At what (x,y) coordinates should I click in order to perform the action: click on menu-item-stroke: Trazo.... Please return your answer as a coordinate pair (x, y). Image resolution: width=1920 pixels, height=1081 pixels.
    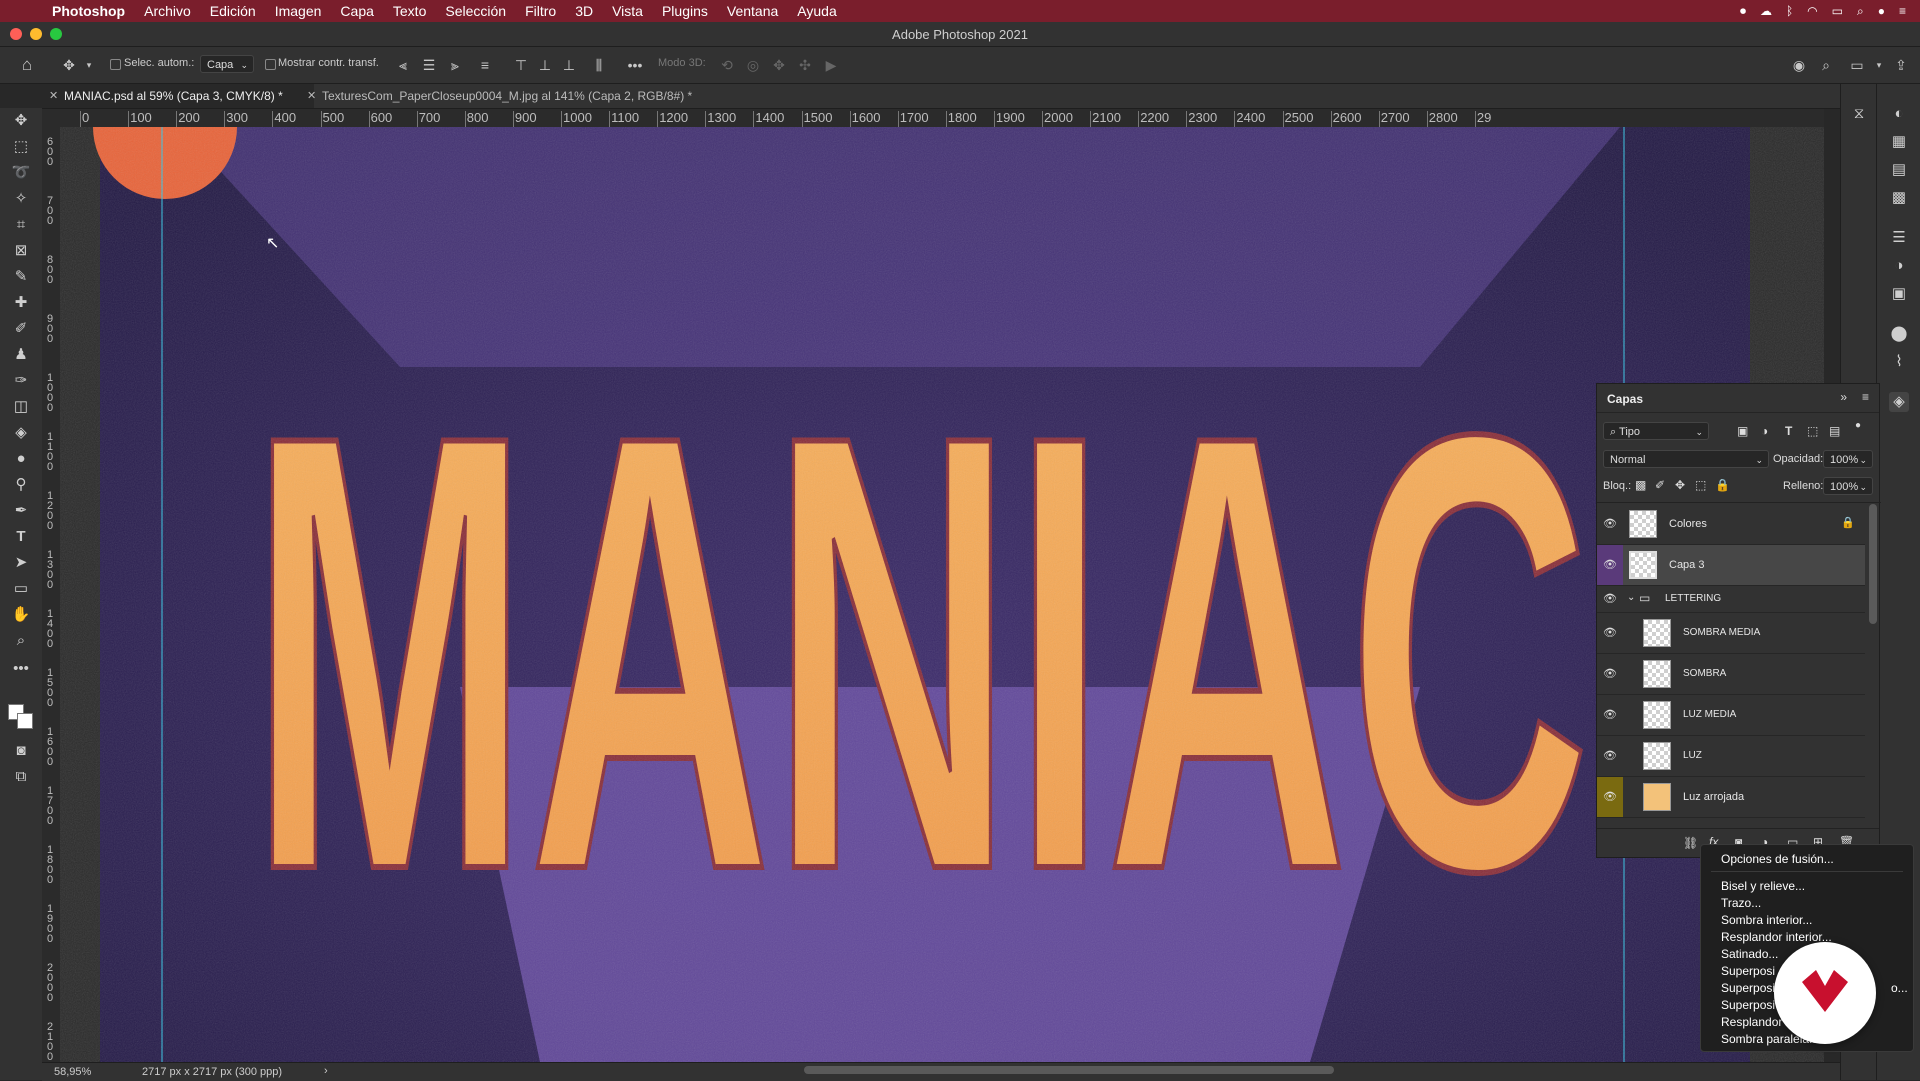
    Looking at the image, I should click on (1741, 903).